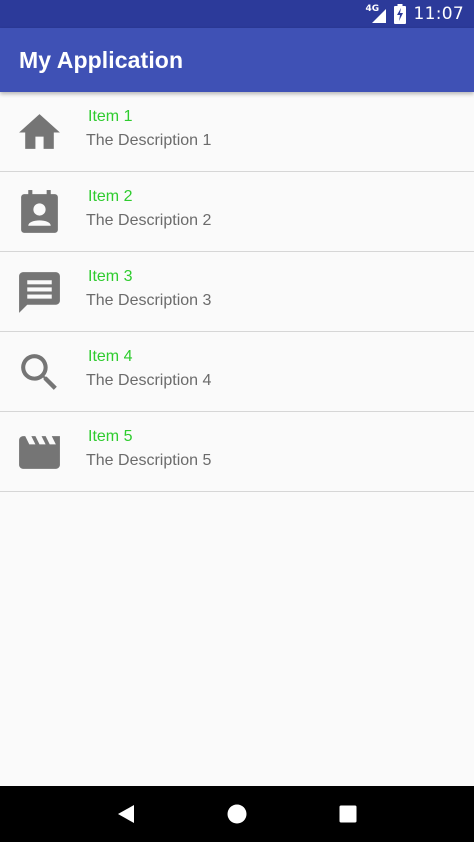 The height and width of the screenshot is (842, 474). I want to click on message-icon, so click(39, 292).